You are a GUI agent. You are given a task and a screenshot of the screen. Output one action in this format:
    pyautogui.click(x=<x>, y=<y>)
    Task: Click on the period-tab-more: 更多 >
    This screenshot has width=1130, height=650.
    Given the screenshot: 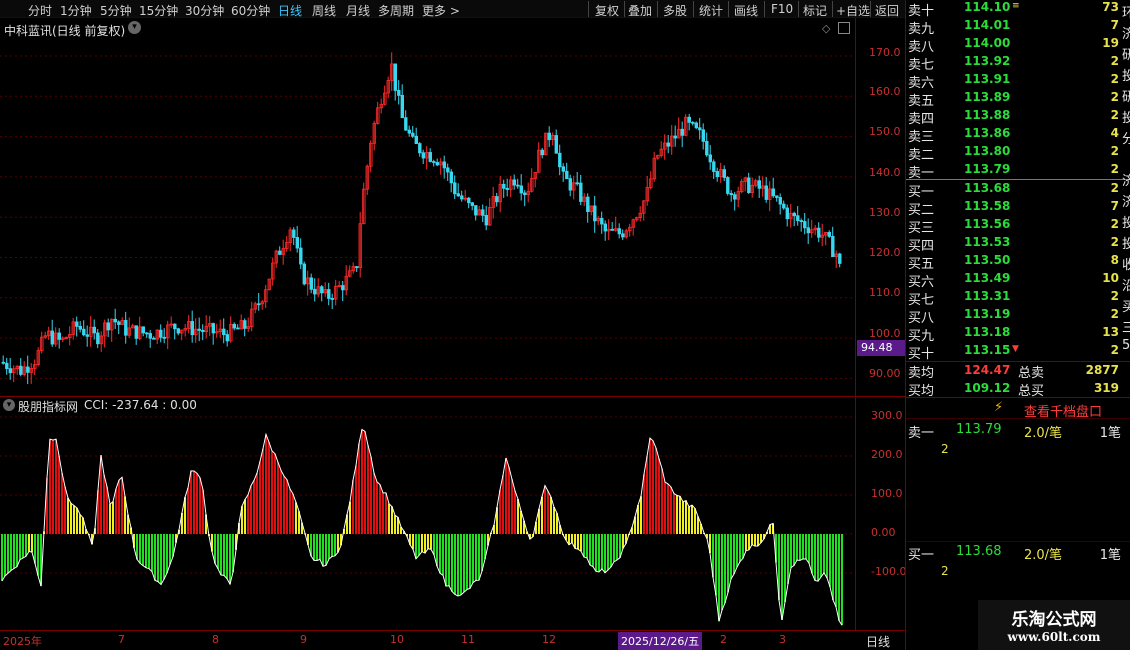 What is the action you would take?
    pyautogui.click(x=441, y=10)
    